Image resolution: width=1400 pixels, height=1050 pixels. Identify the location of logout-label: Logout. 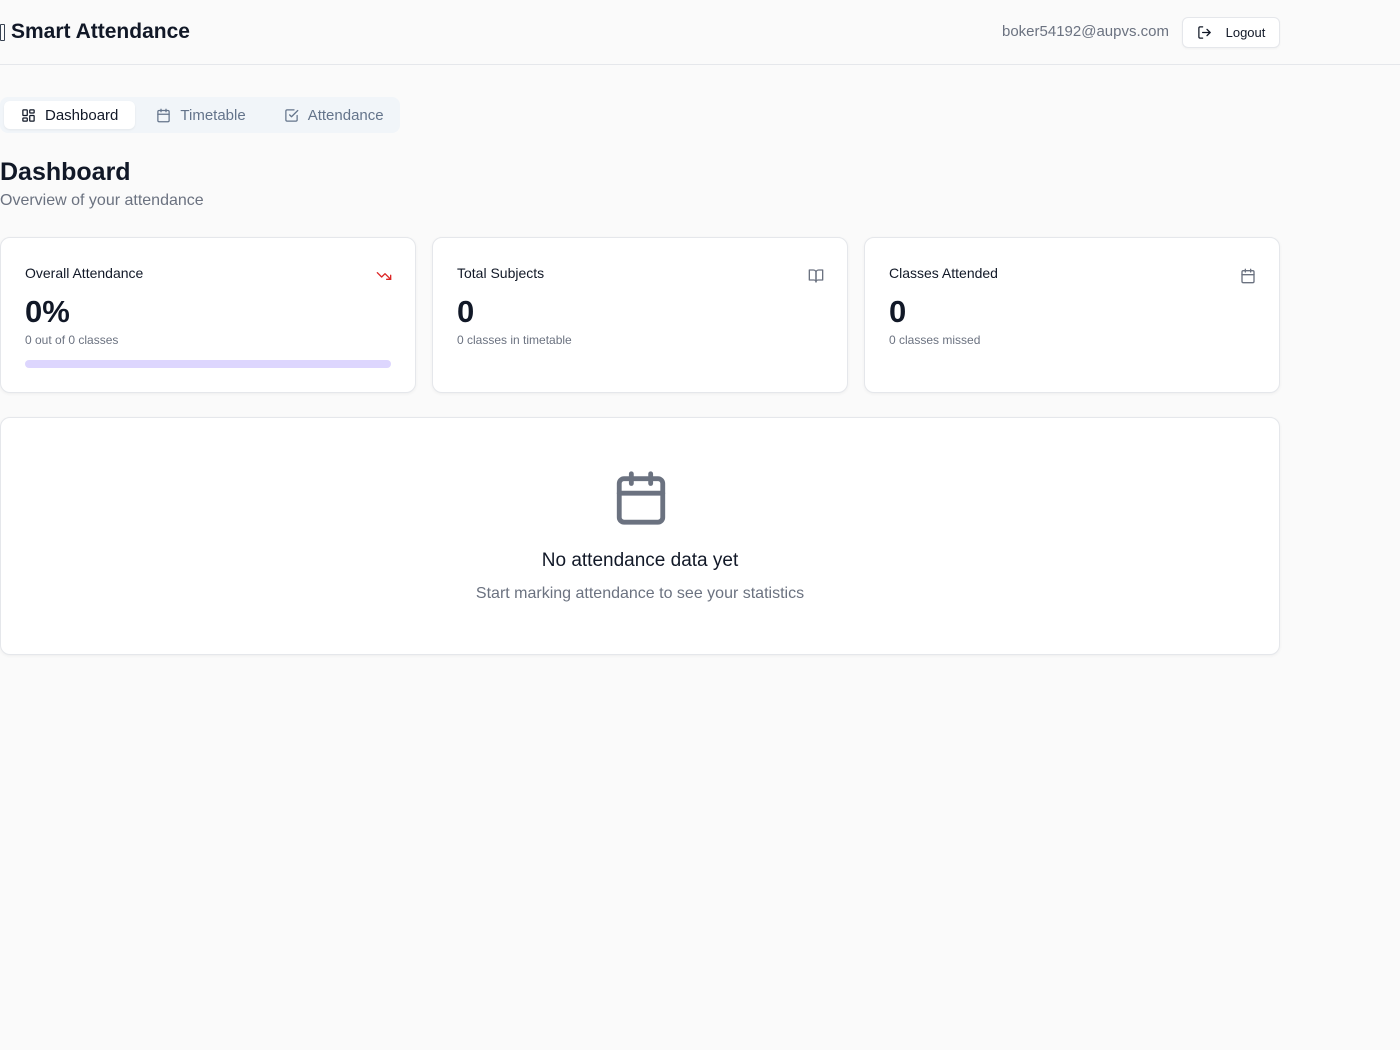
(1245, 32).